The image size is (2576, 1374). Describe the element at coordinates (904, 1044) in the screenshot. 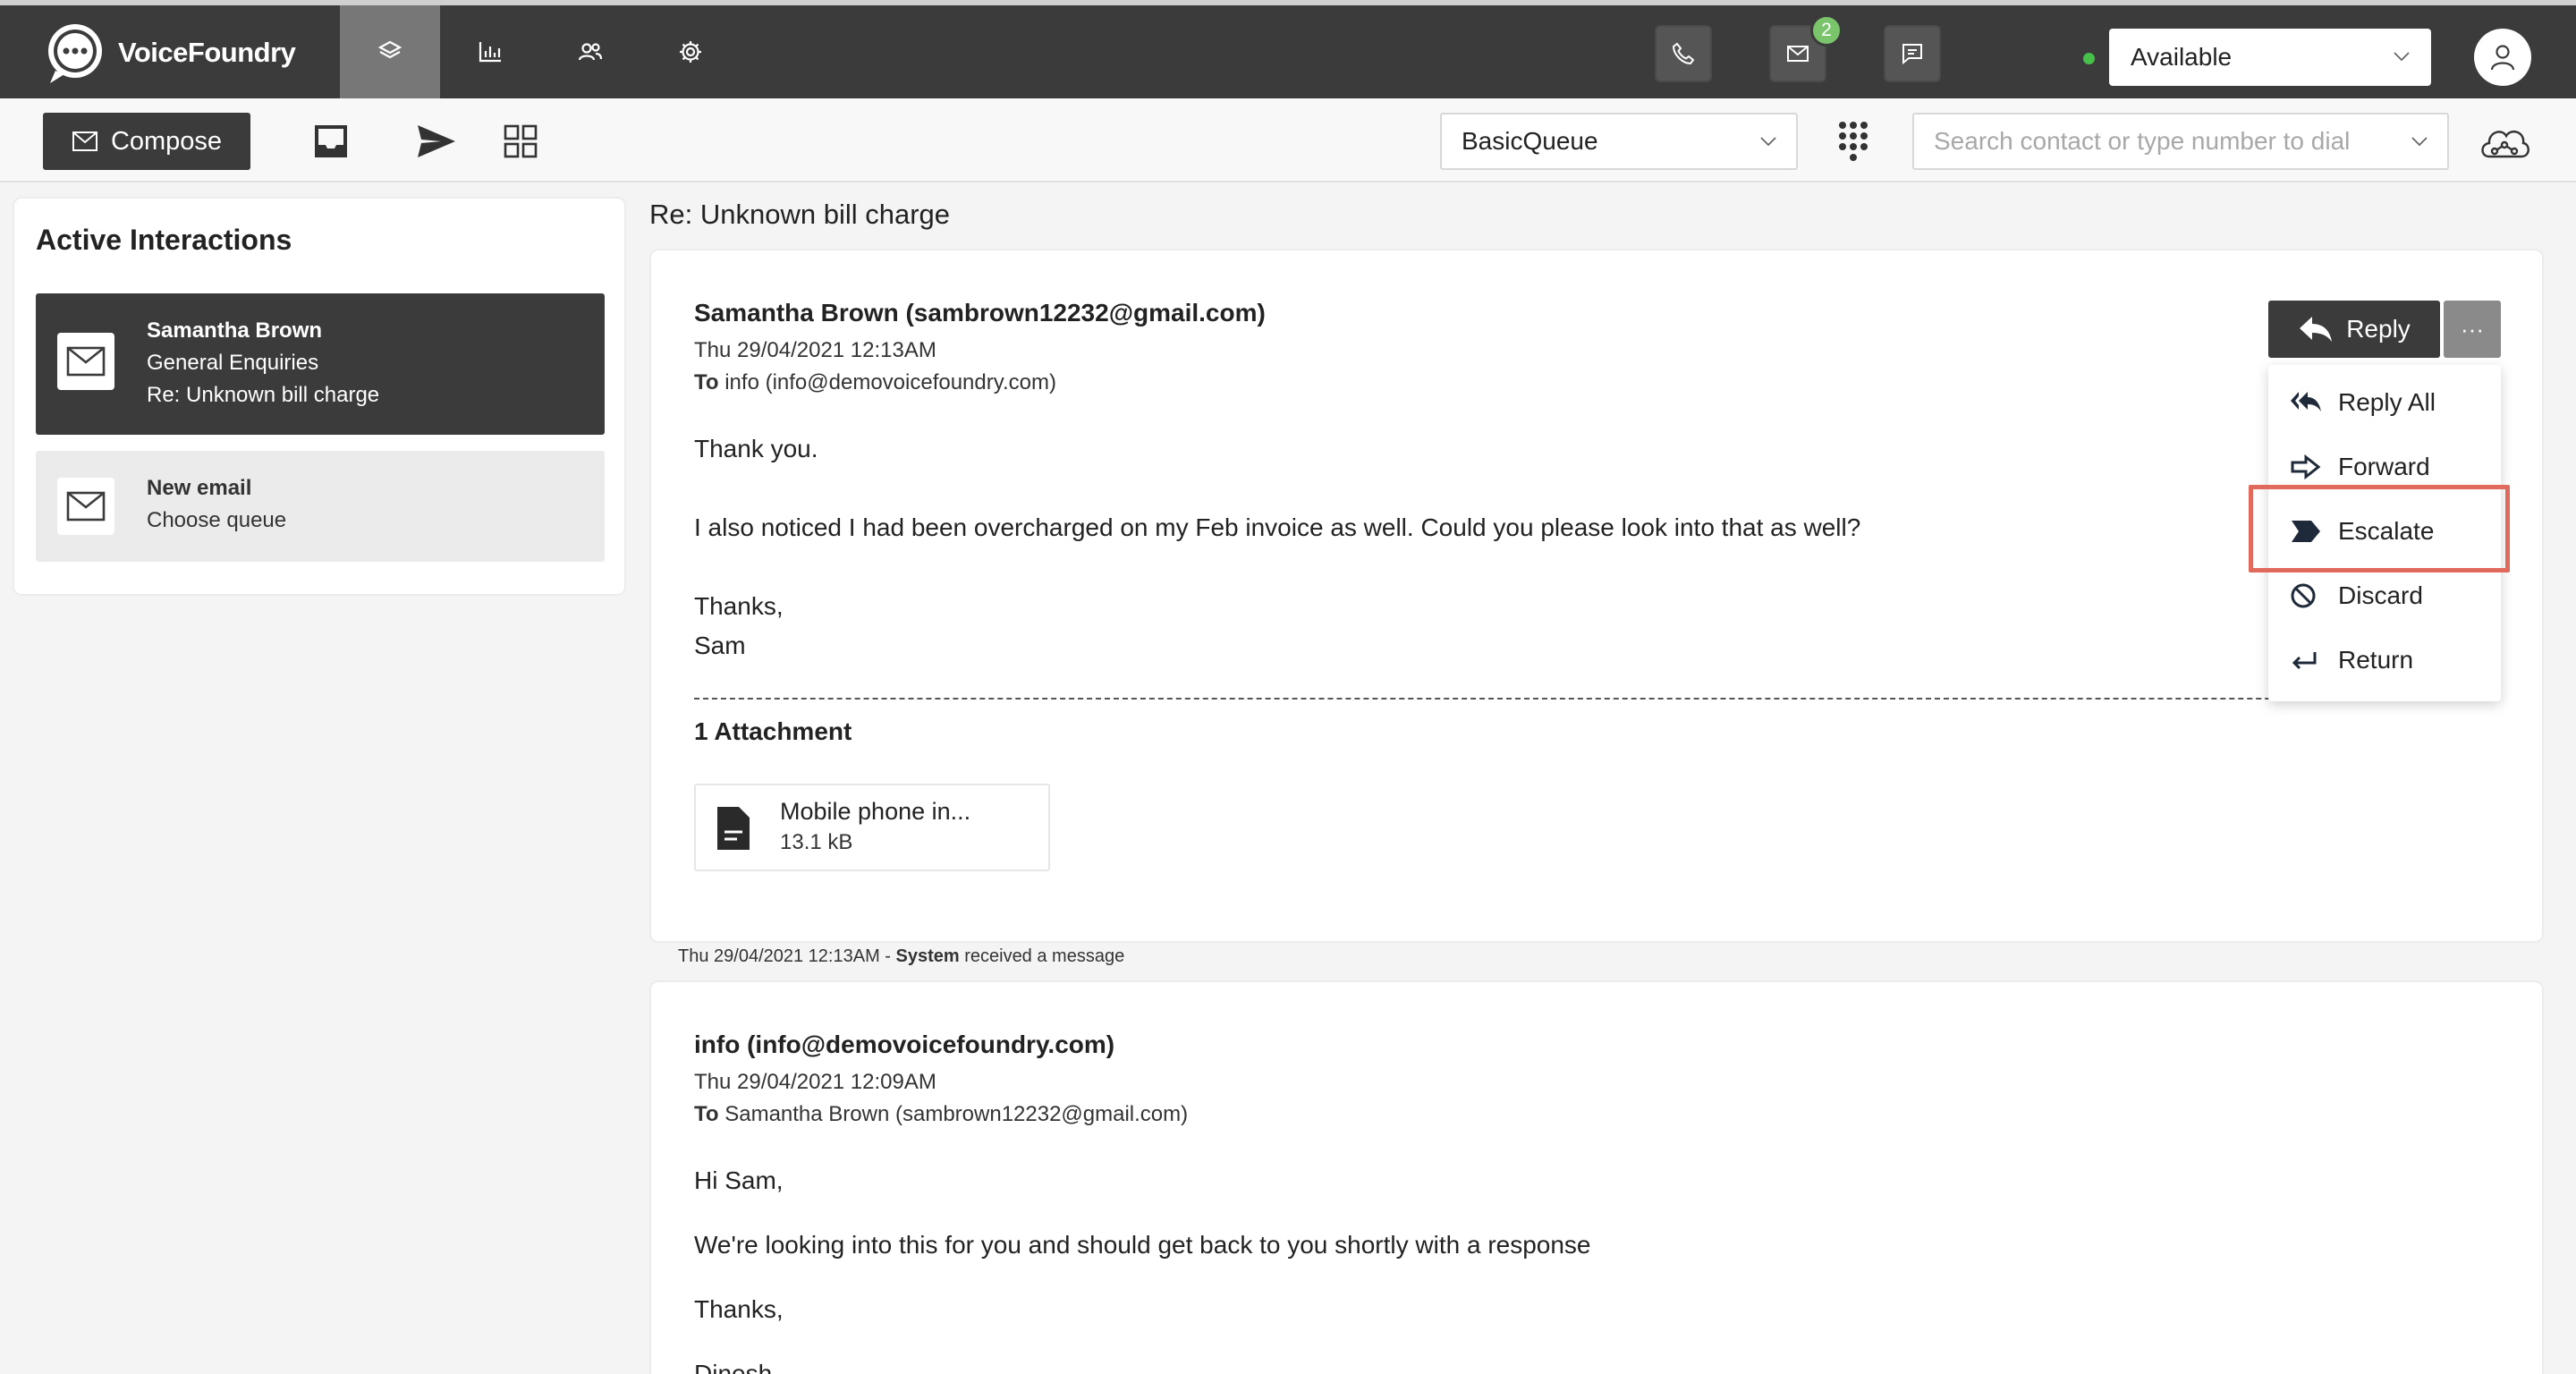

I see `sender: info (info@demovoicefoundry.com)` at that location.